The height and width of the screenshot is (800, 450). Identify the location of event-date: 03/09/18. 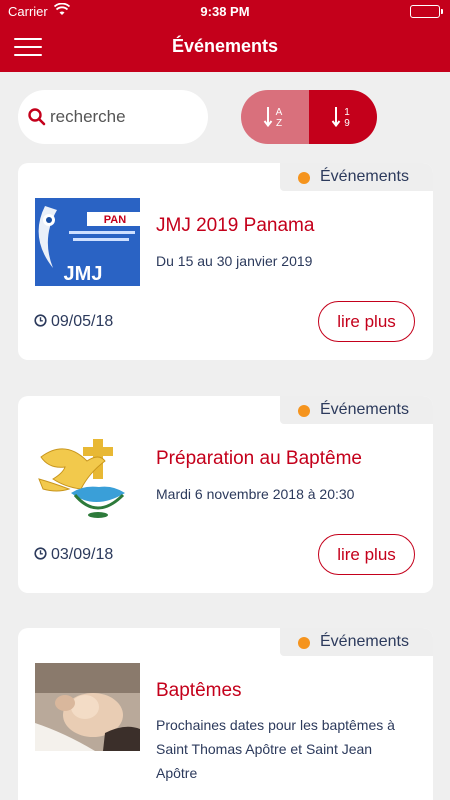
(73, 555).